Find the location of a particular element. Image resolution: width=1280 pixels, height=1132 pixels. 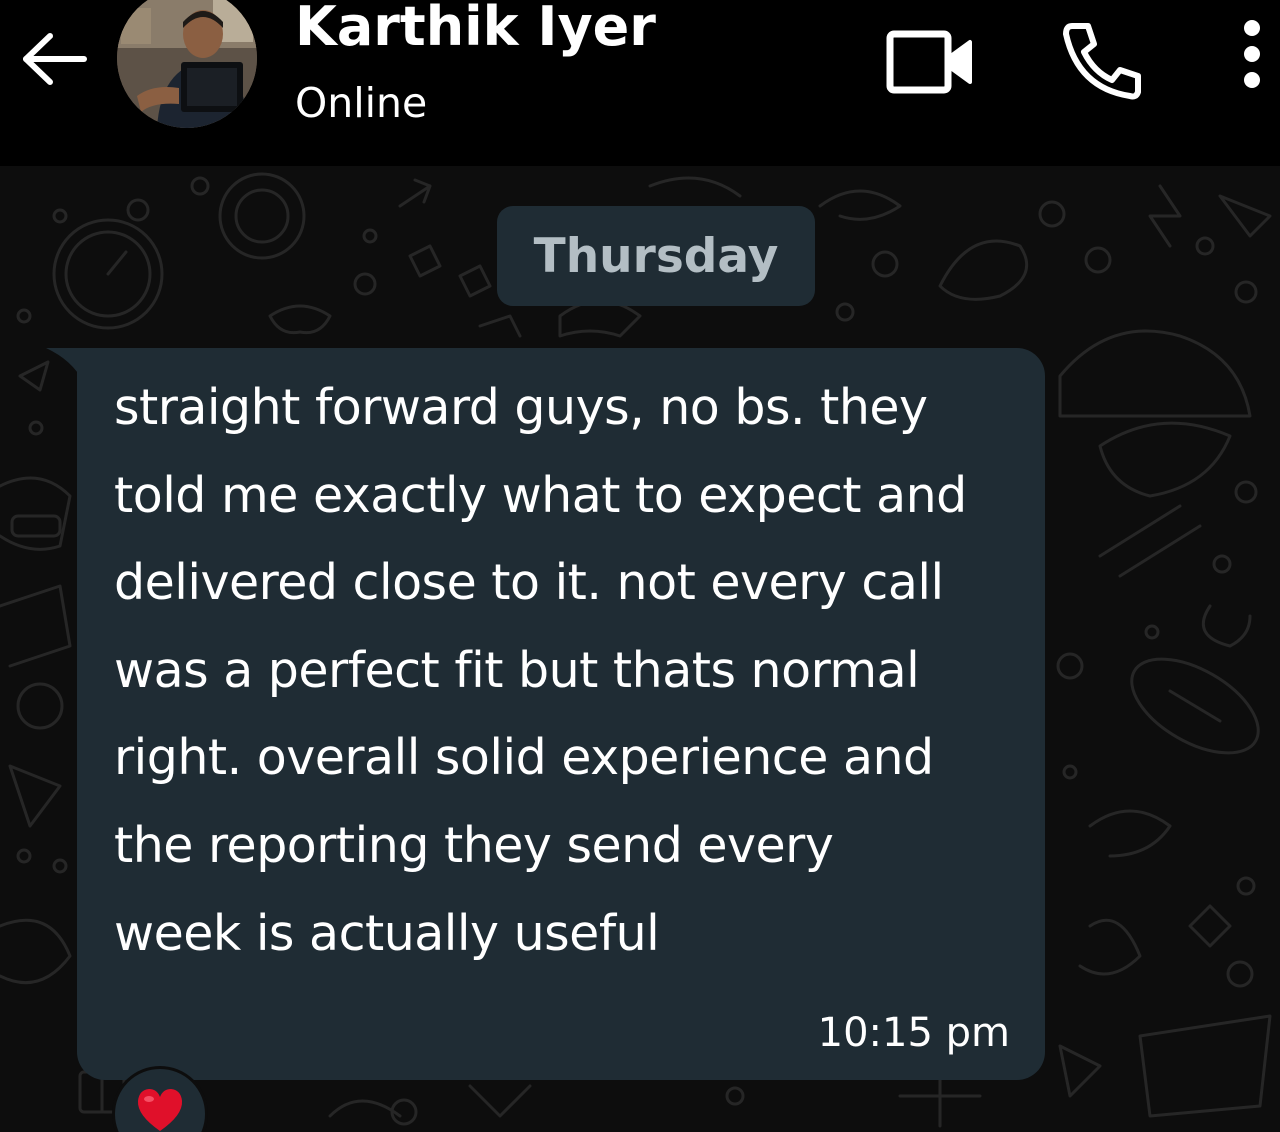

heart-emoji-icon is located at coordinates (160, 1110).